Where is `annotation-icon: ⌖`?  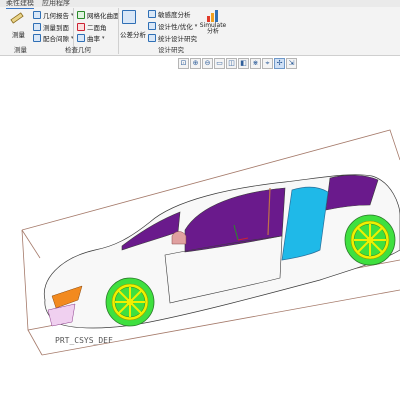
annotation-icon: ⌖ is located at coordinates (267, 62).